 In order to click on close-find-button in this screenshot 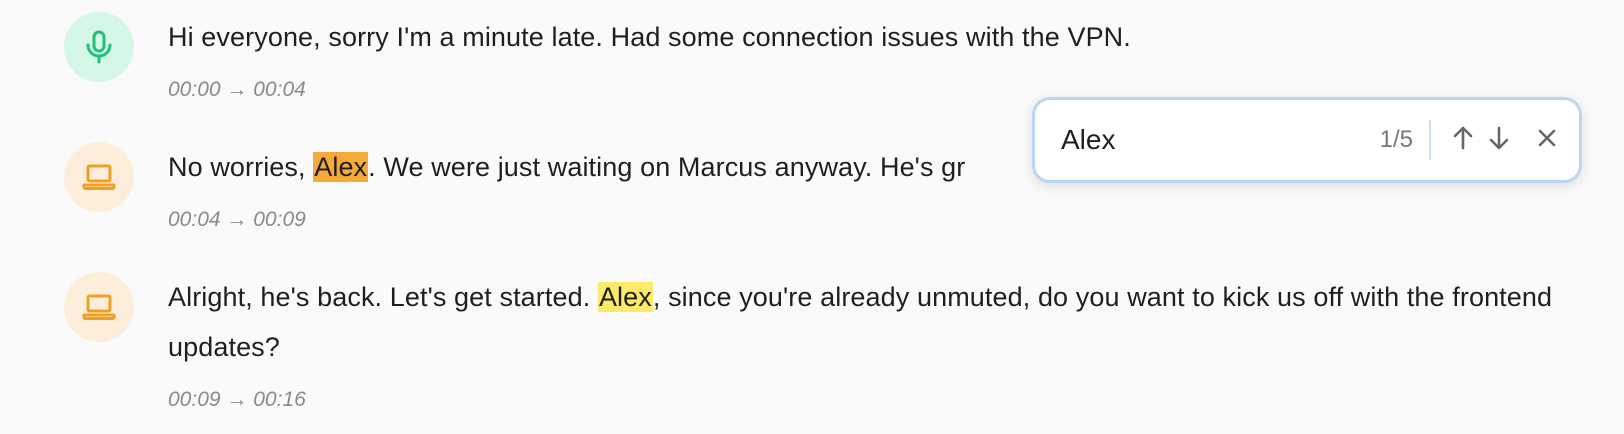, I will do `click(1547, 140)`.